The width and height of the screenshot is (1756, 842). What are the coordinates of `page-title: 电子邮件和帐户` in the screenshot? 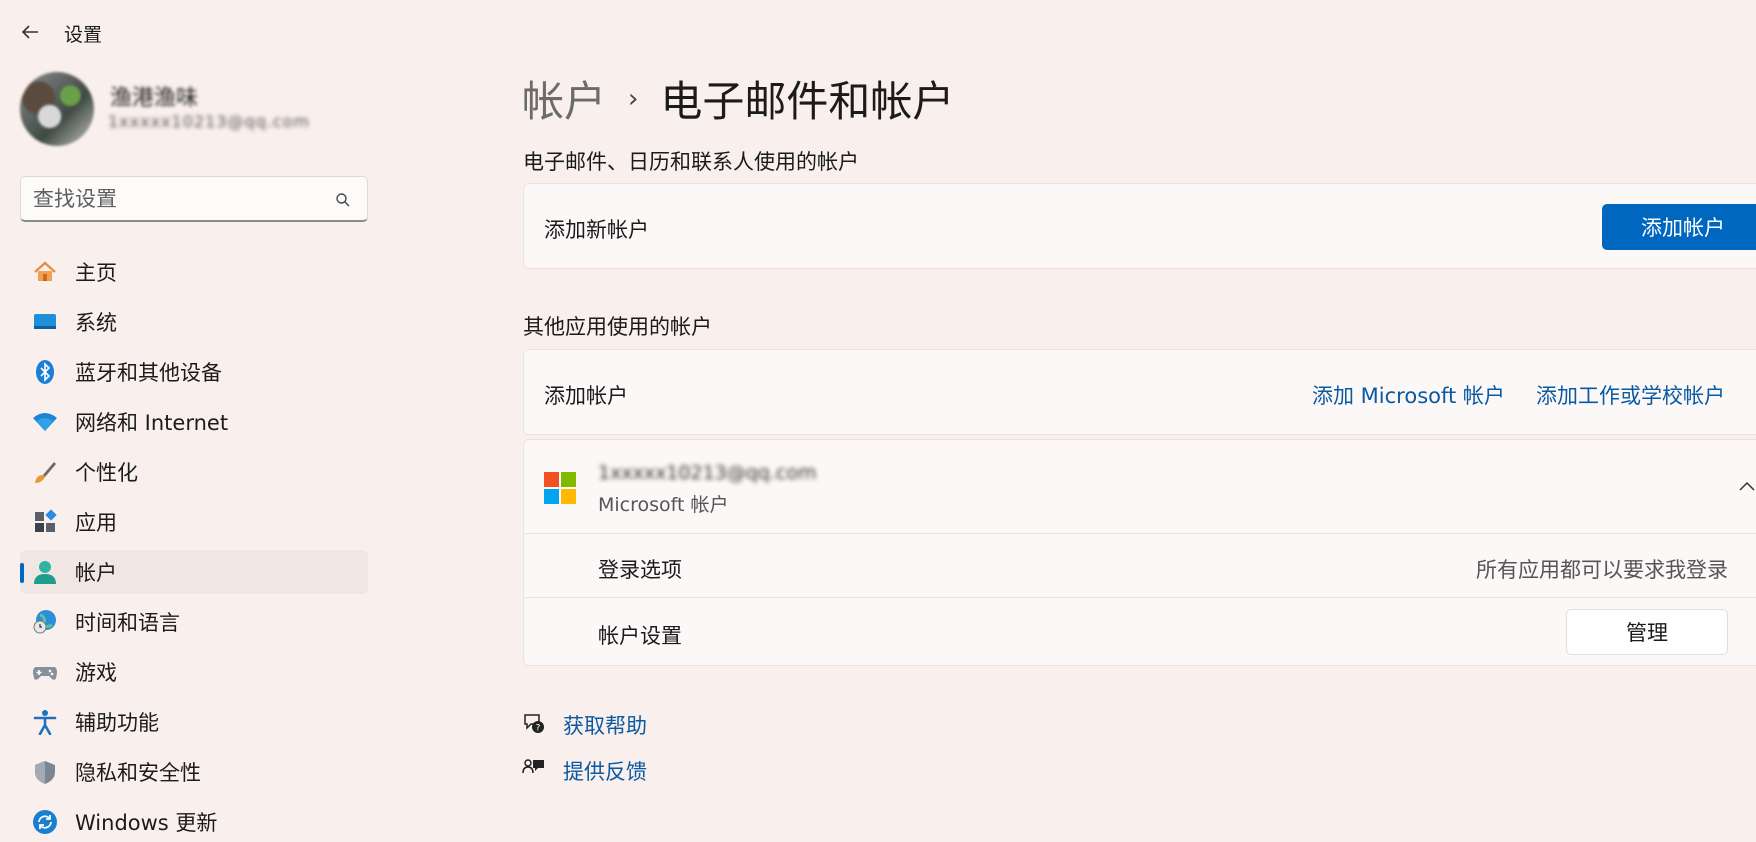 It's located at (807, 101).